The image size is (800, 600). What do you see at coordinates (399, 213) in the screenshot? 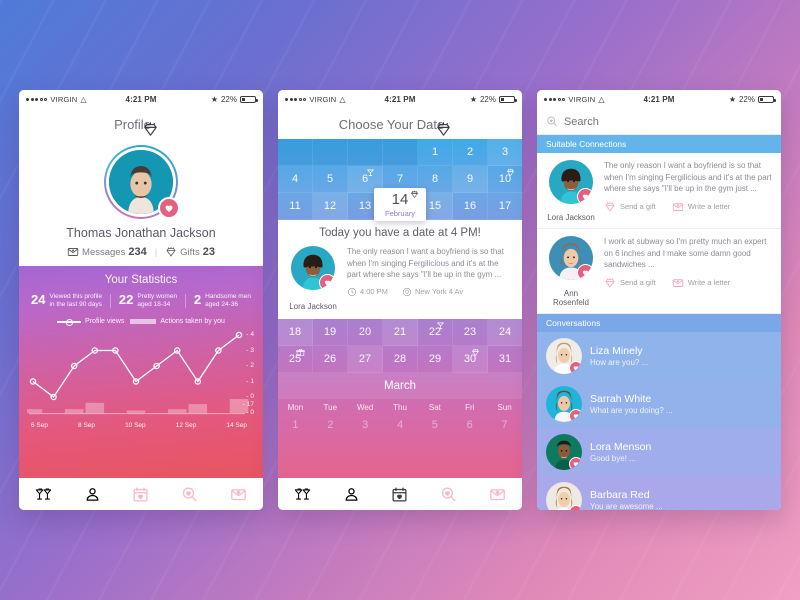
I see `selected-day-month: February` at bounding box center [399, 213].